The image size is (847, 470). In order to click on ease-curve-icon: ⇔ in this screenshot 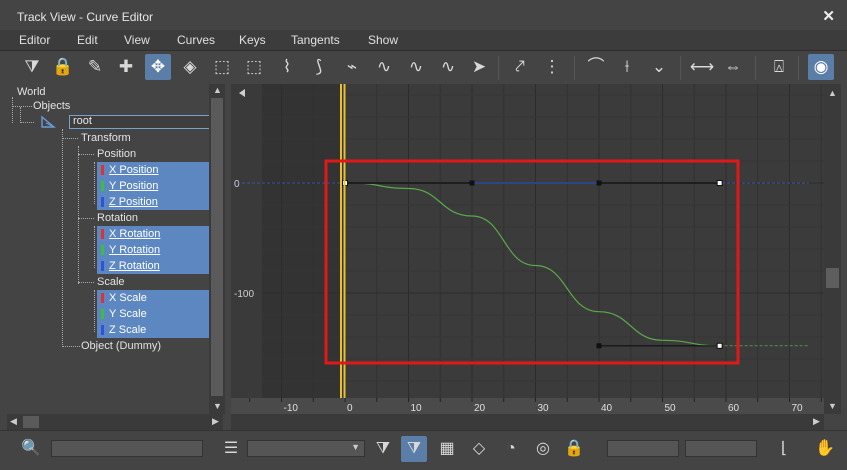, I will do `click(733, 67)`.